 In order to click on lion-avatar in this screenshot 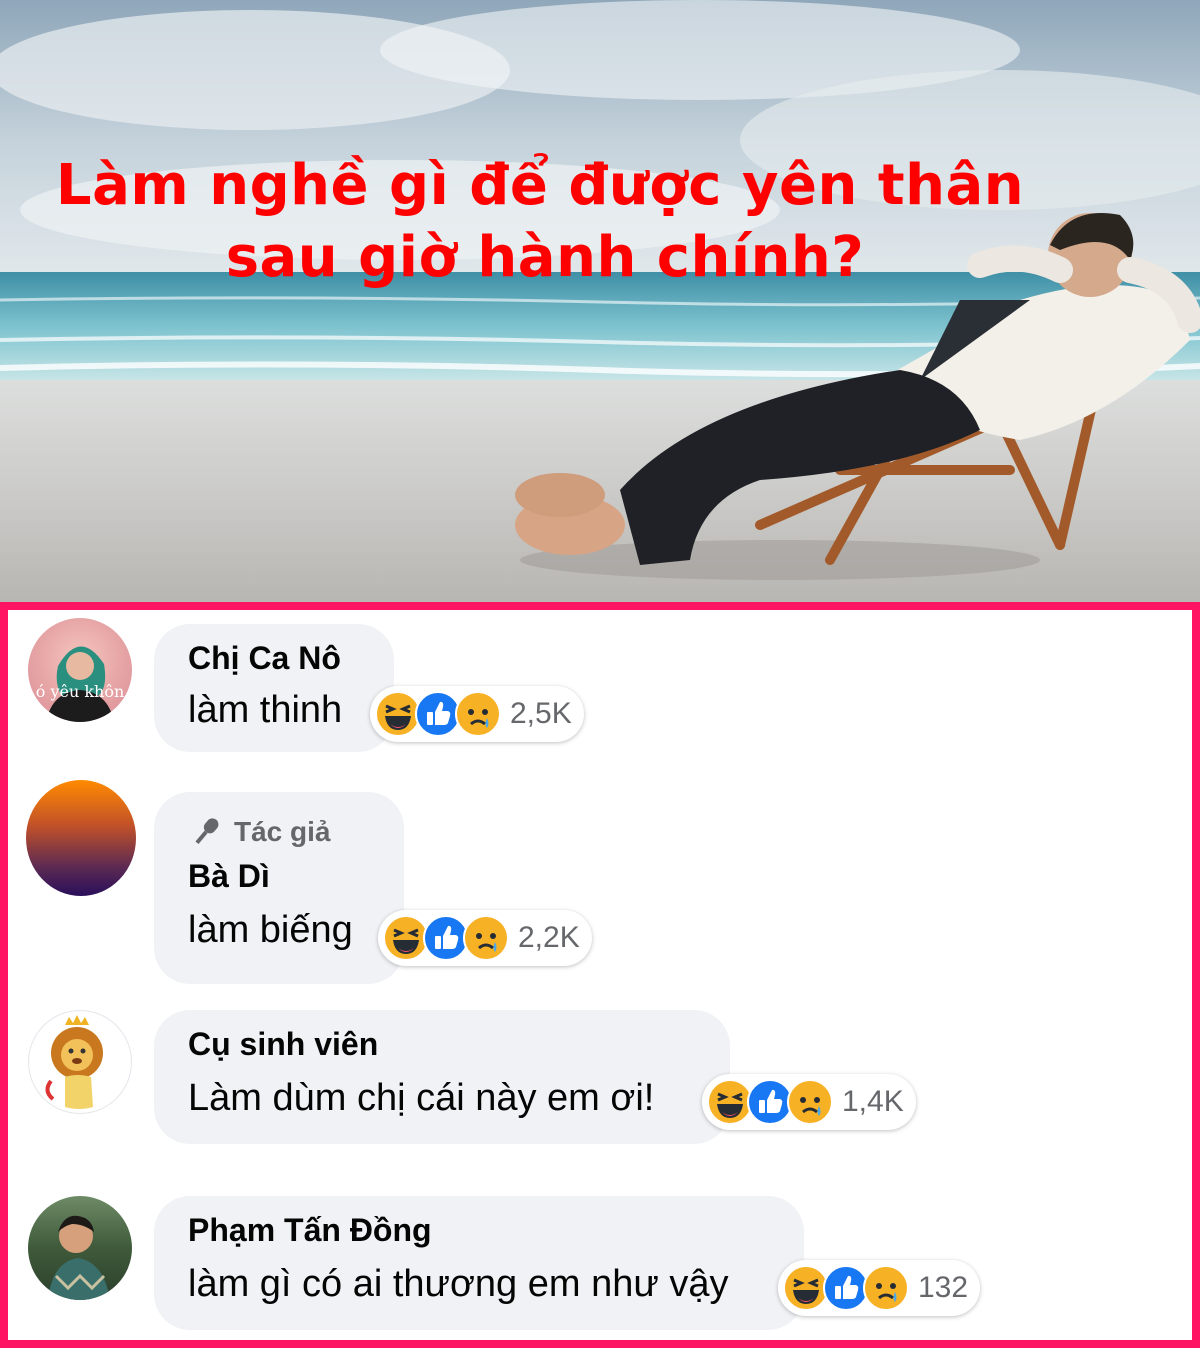, I will do `click(74, 1062)`.